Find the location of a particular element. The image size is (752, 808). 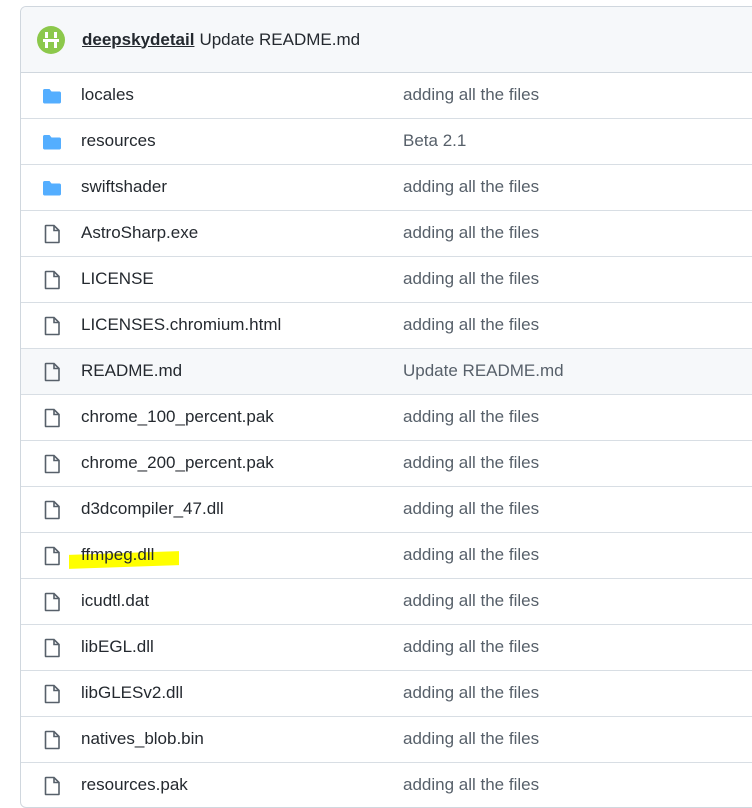

file-row: resources Beta 2.1 is located at coordinates (386, 142).